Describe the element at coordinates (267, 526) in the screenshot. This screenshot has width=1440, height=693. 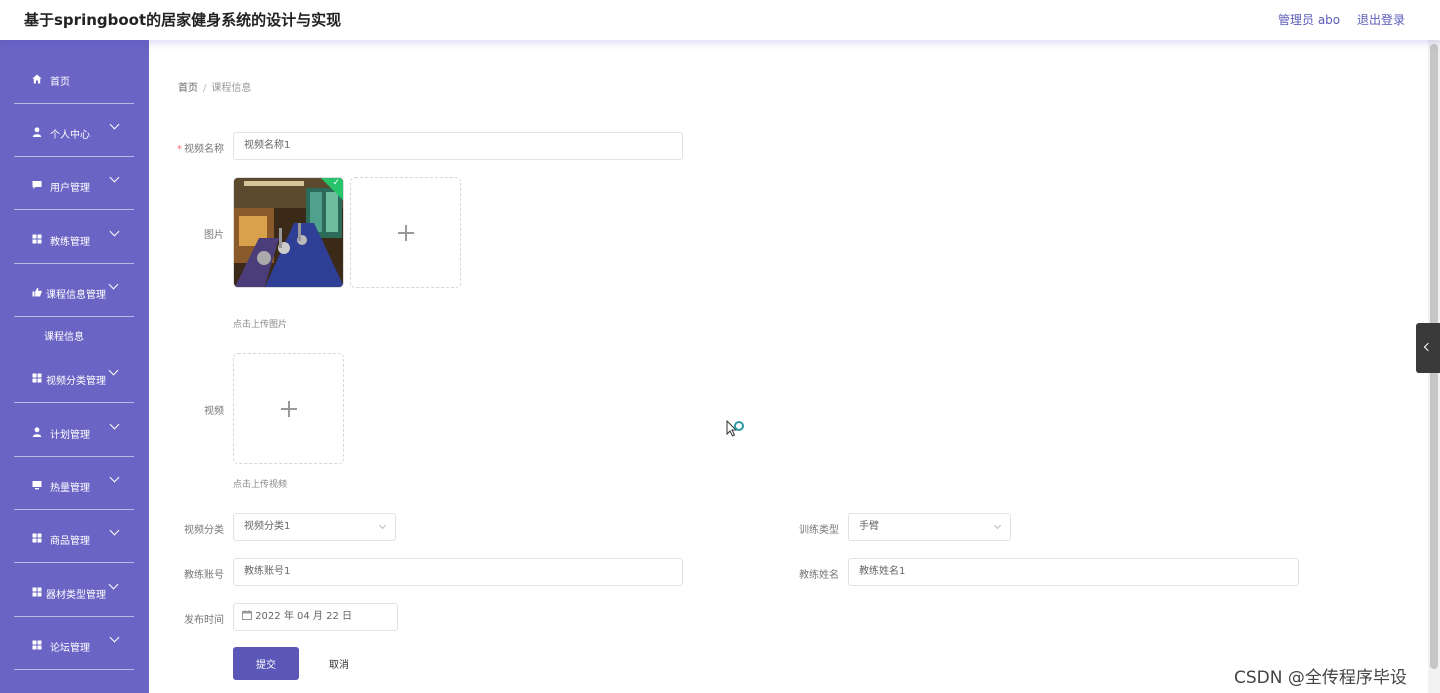
I see `category-value: 视频分类1` at that location.